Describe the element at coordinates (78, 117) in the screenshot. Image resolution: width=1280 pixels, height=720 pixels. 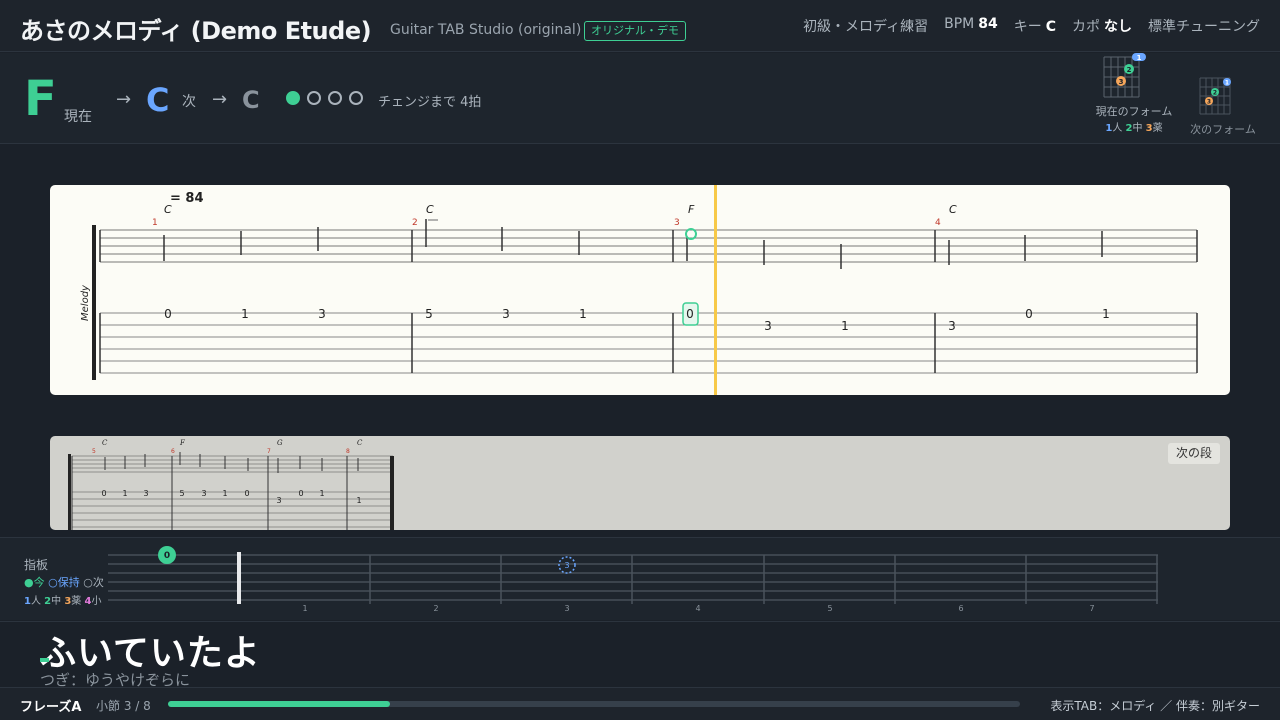
I see `current-chord-label: 現在` at that location.